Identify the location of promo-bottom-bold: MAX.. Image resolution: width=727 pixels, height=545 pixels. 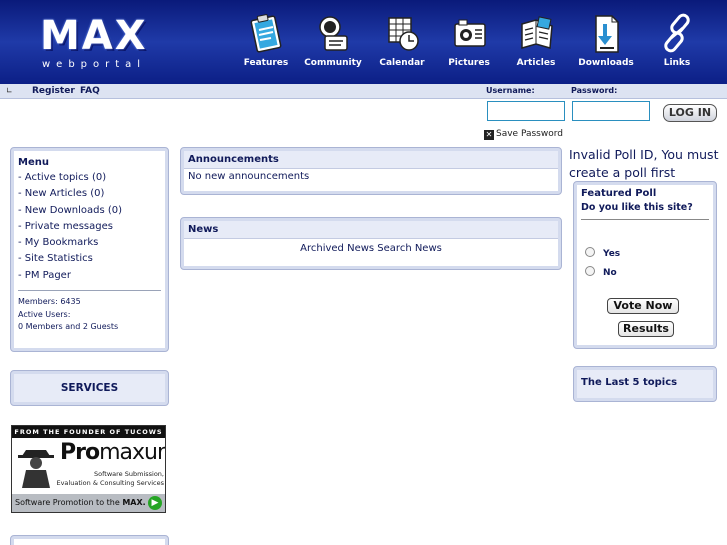
(134, 502).